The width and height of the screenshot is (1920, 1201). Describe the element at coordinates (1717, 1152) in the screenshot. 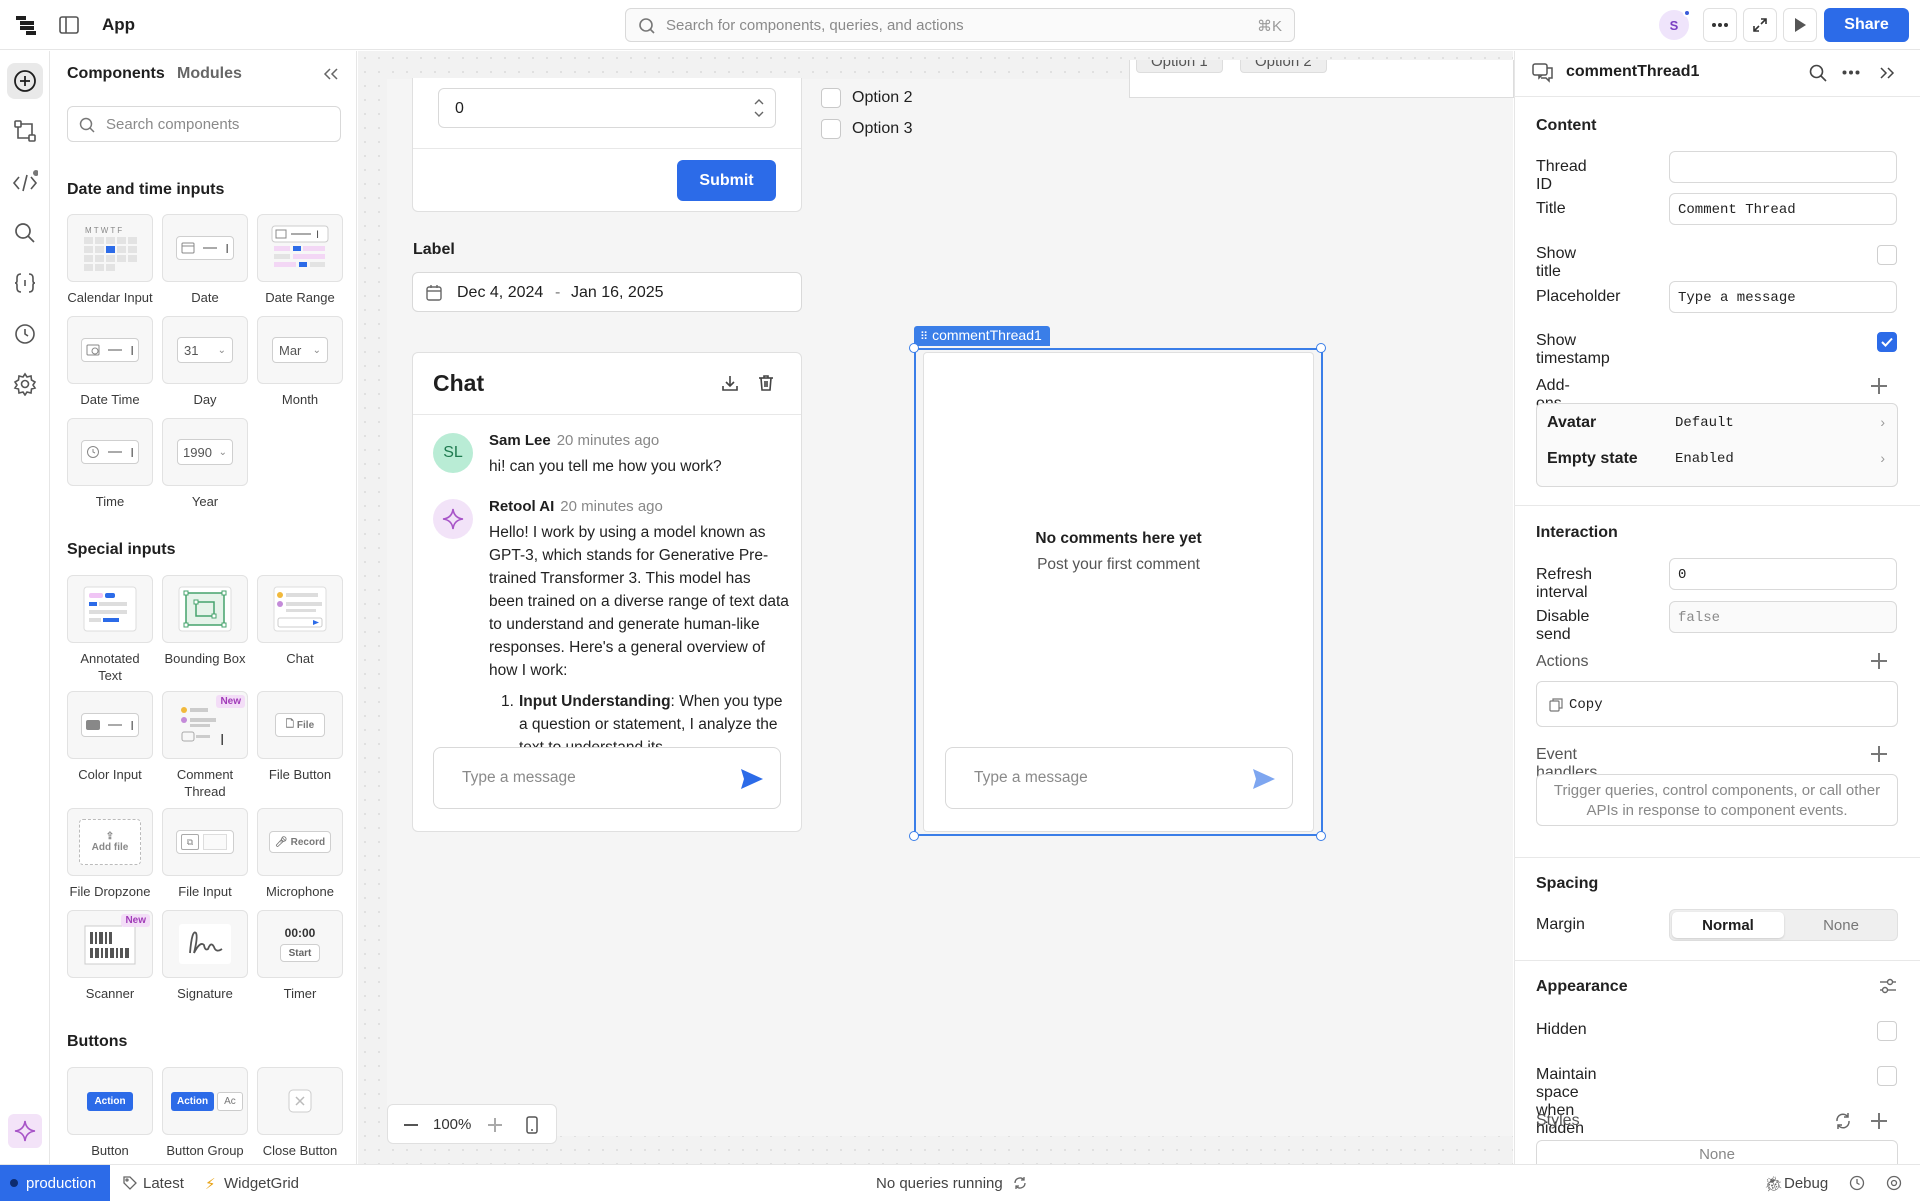

I see `styles-value: None` at that location.